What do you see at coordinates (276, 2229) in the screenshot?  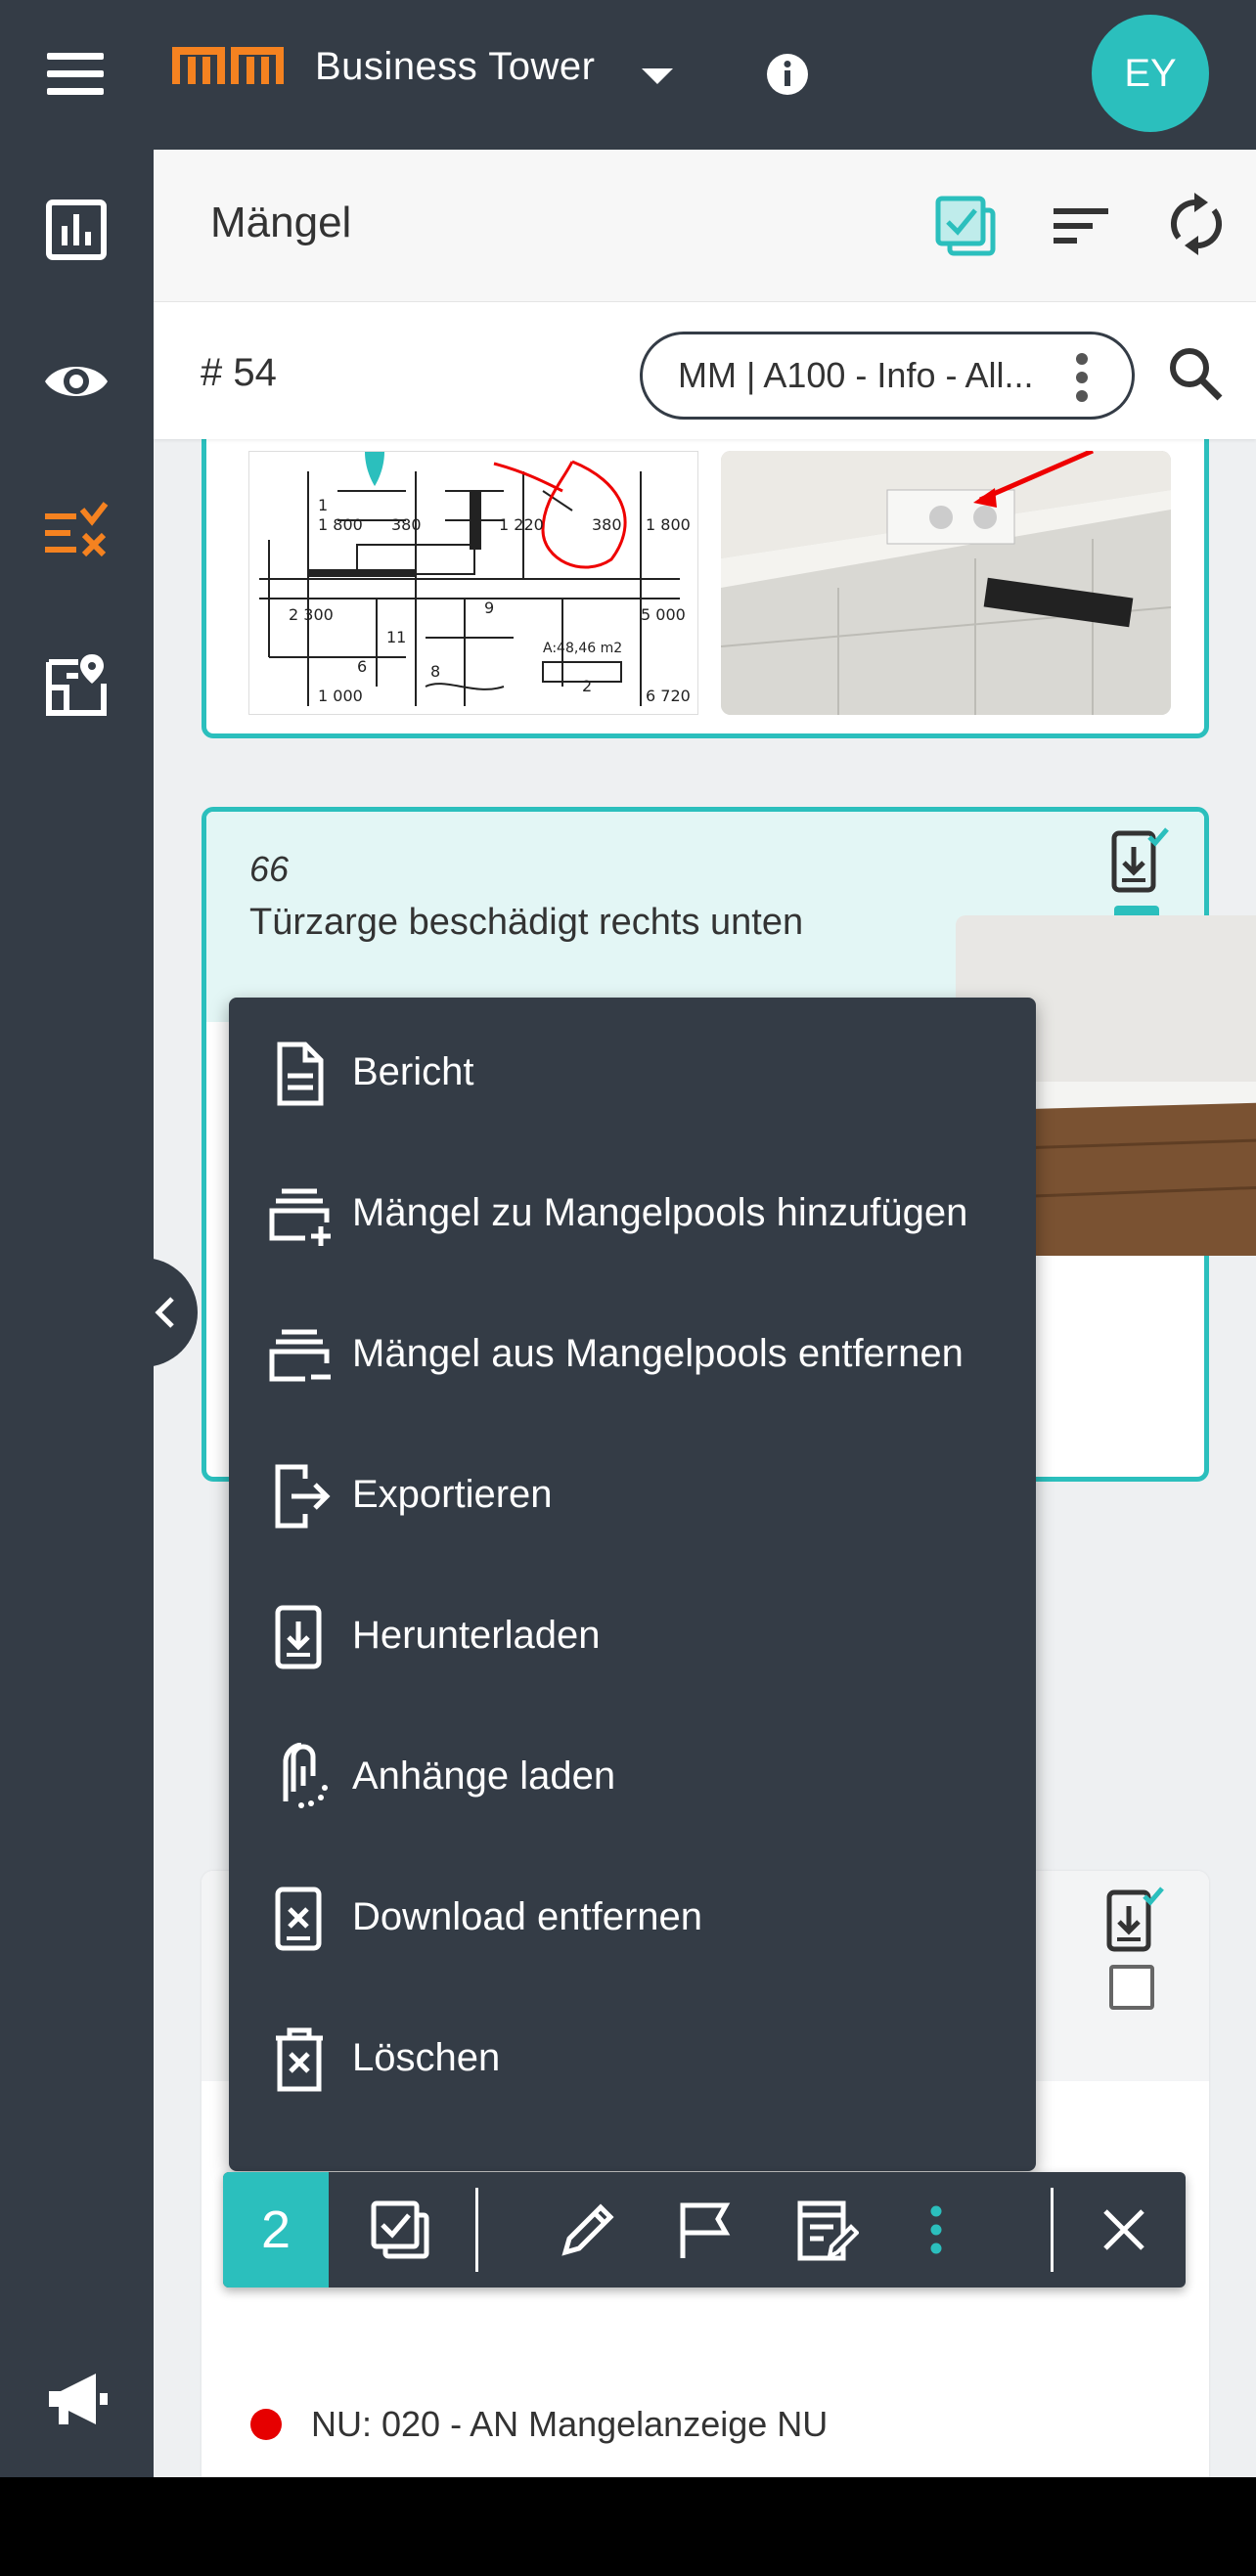 I see `selected-count: 2` at bounding box center [276, 2229].